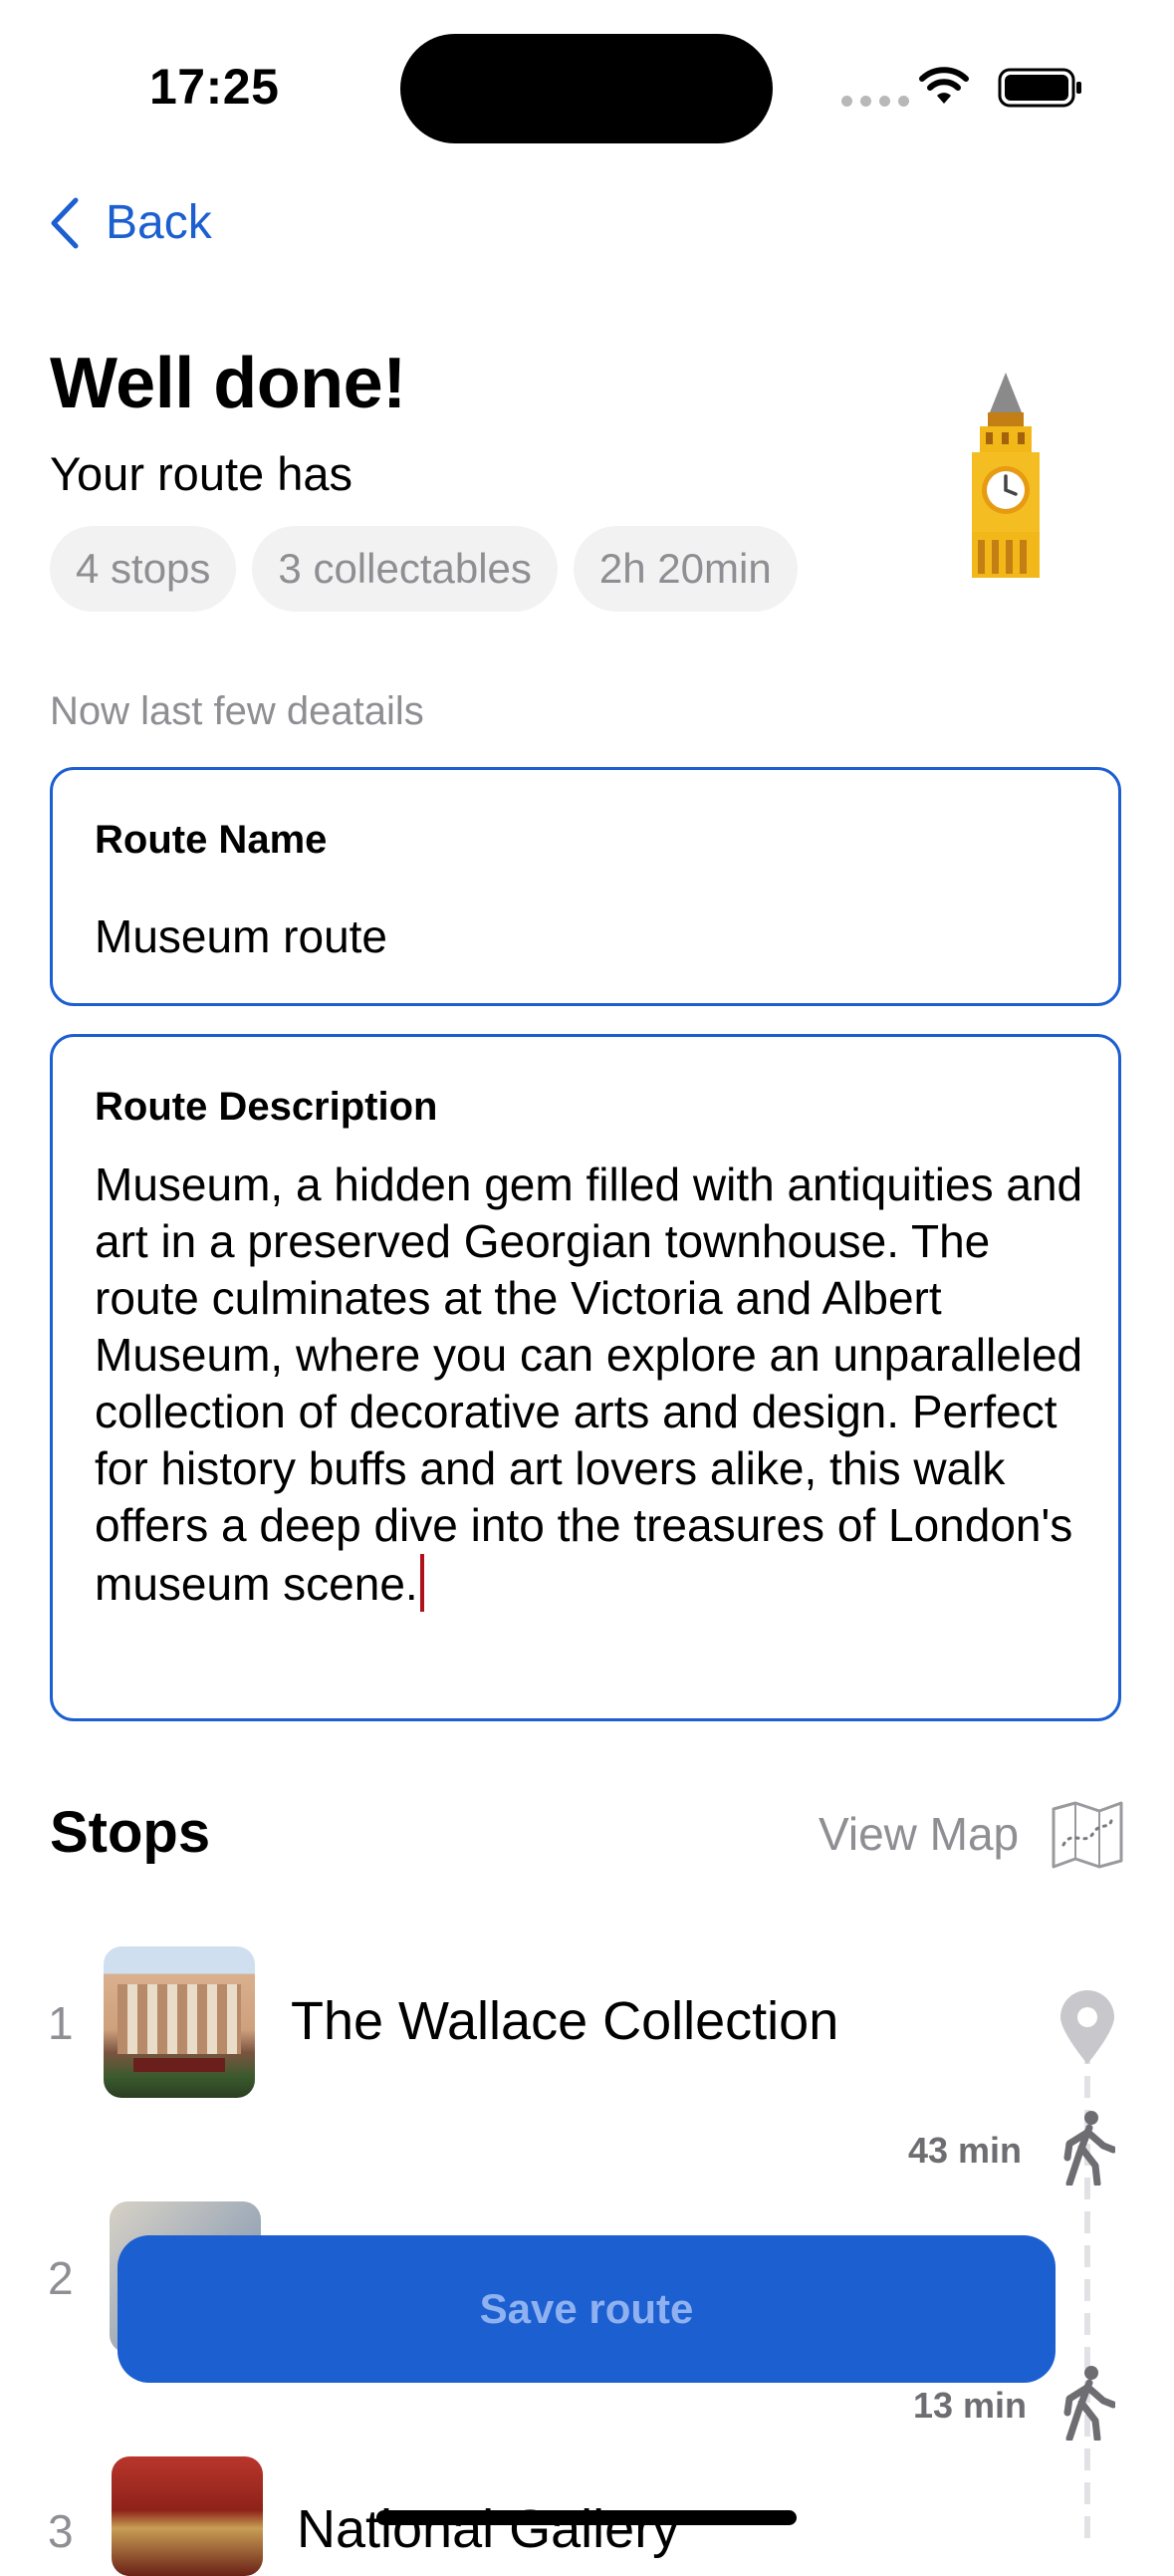 This screenshot has width=1174, height=2576. Describe the element at coordinates (1087, 1835) in the screenshot. I see `map-icon` at that location.